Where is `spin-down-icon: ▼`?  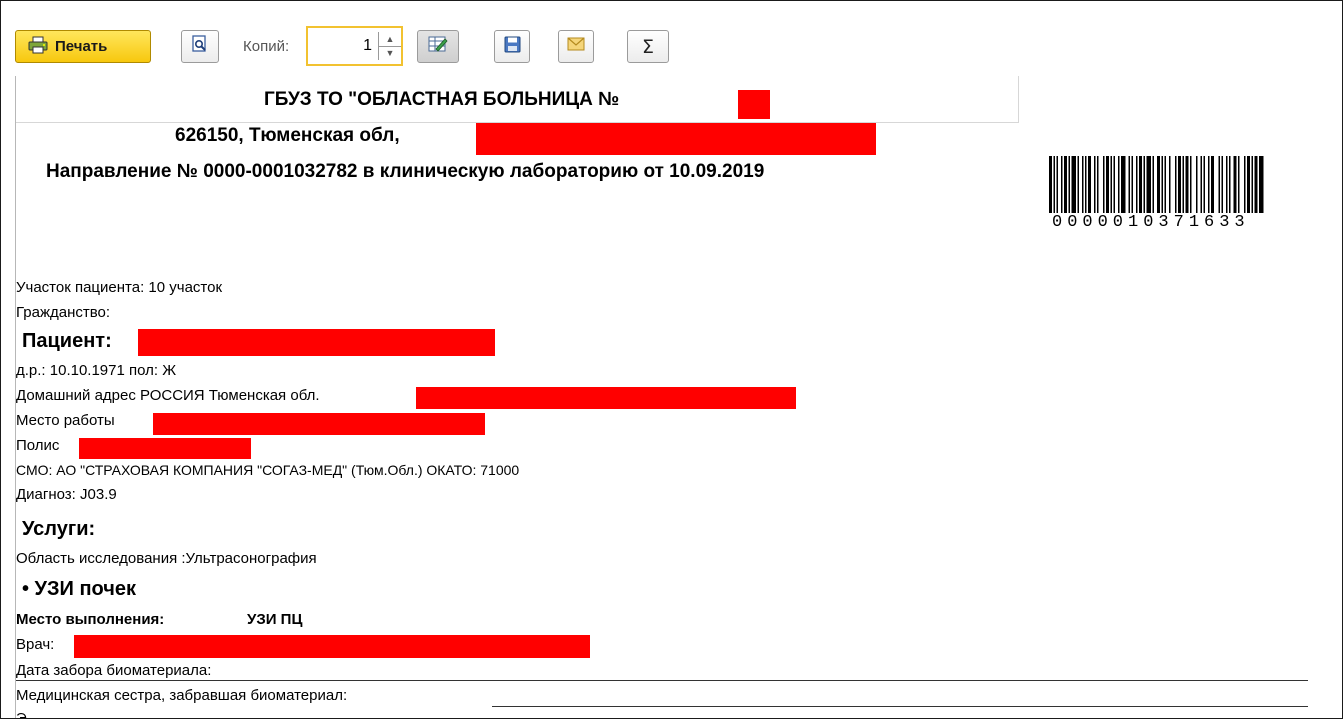 spin-down-icon: ▼ is located at coordinates (390, 53).